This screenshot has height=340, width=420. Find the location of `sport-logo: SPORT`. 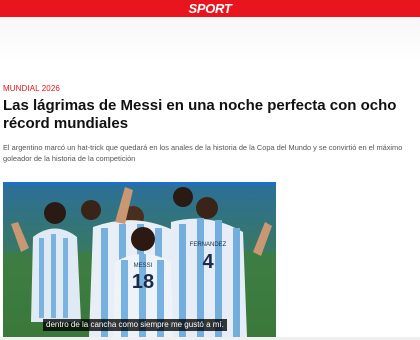

sport-logo: SPORT is located at coordinates (210, 8).